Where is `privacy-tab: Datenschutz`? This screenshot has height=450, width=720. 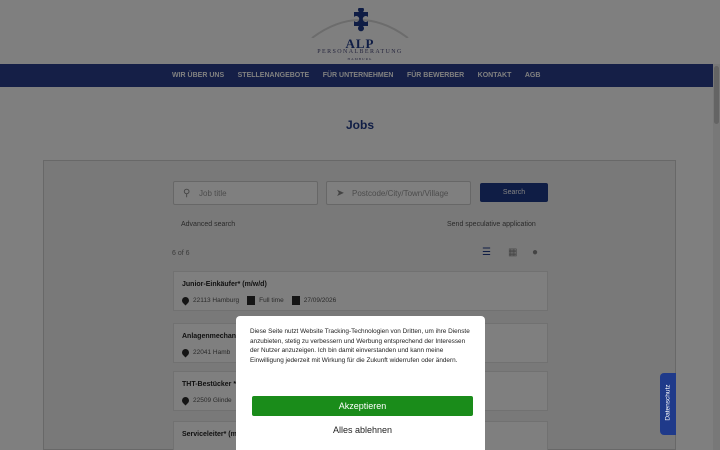
privacy-tab: Datenschutz is located at coordinates (668, 404).